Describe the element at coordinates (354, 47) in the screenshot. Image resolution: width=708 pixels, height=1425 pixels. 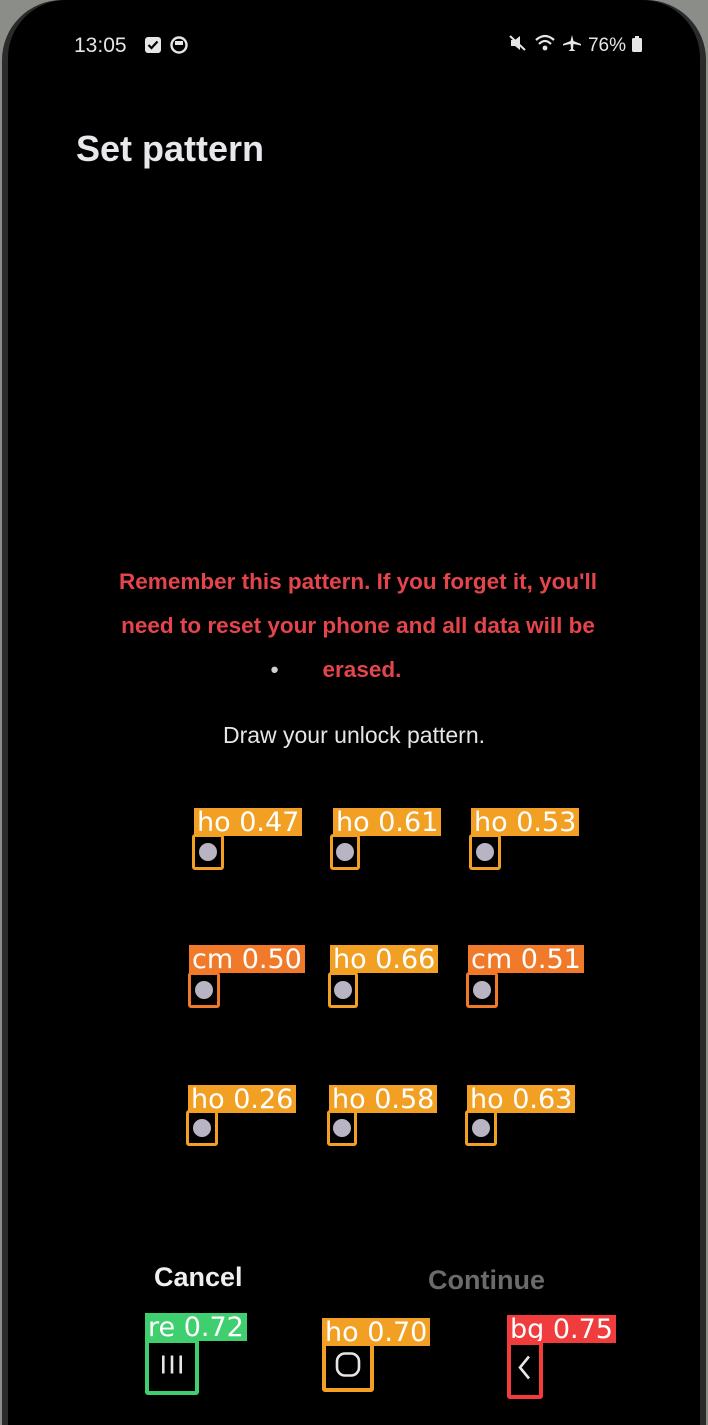
I see `status-bar: 13:05 76%` at that location.